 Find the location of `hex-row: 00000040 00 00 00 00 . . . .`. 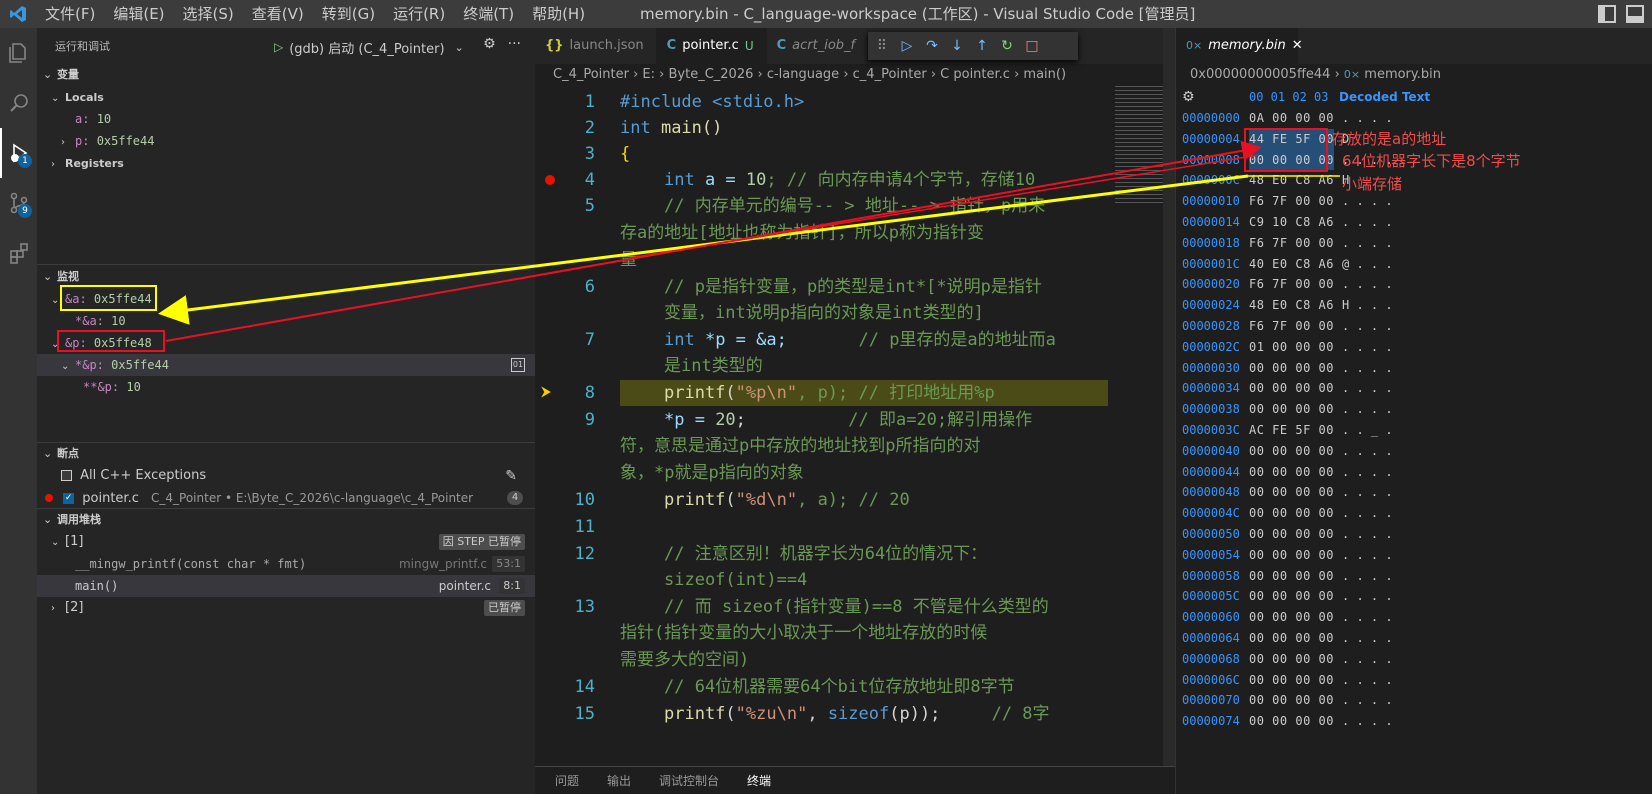

hex-row: 00000040 00 00 00 00 . . . . is located at coordinates (1414, 451).